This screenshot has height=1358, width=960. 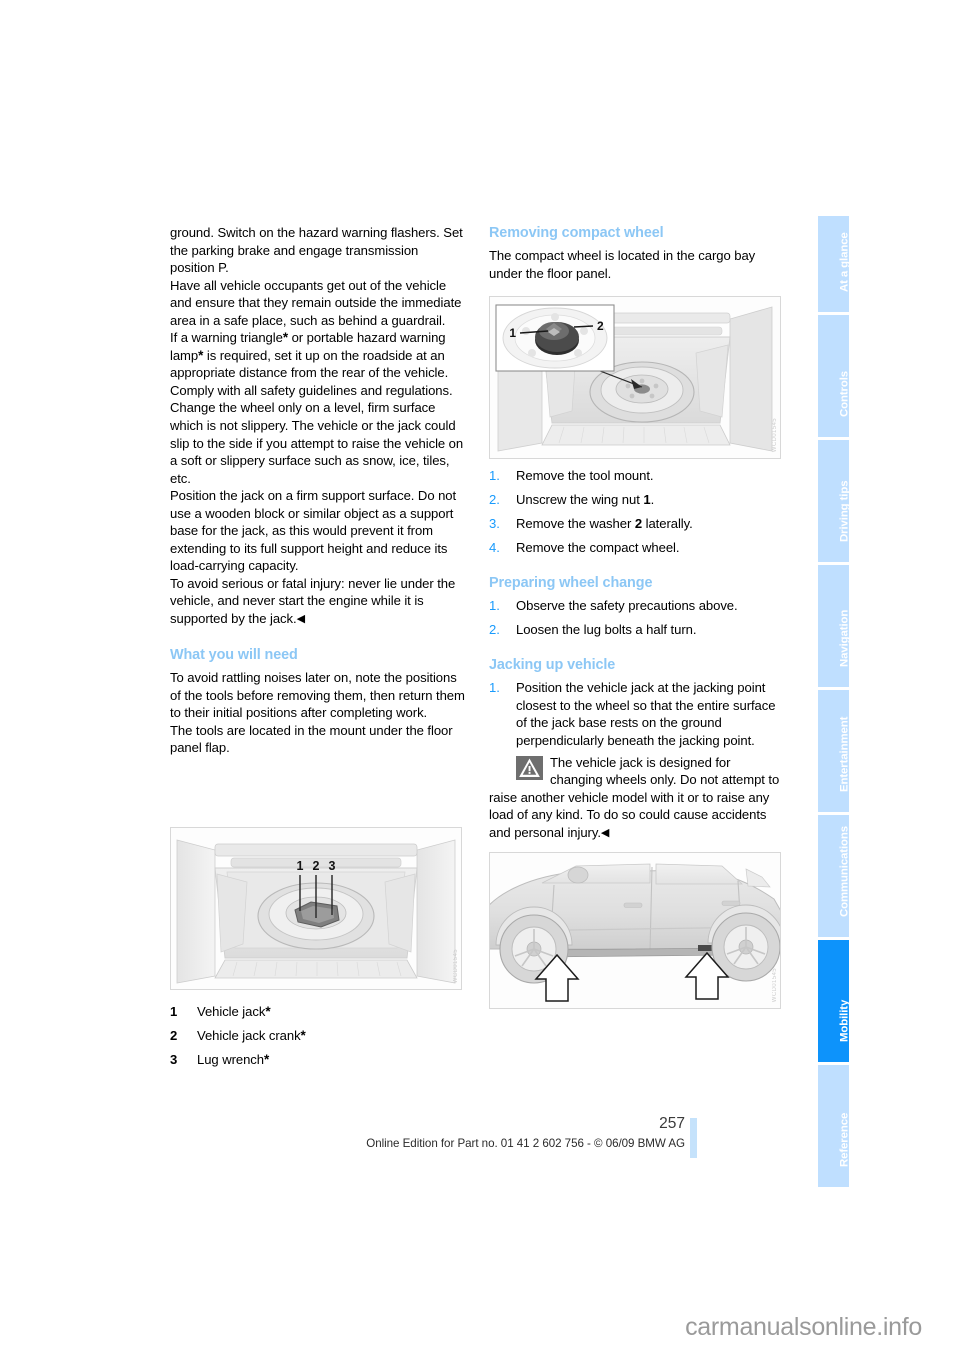 What do you see at coordinates (174, 1060) in the screenshot?
I see `legend-number: 3` at bounding box center [174, 1060].